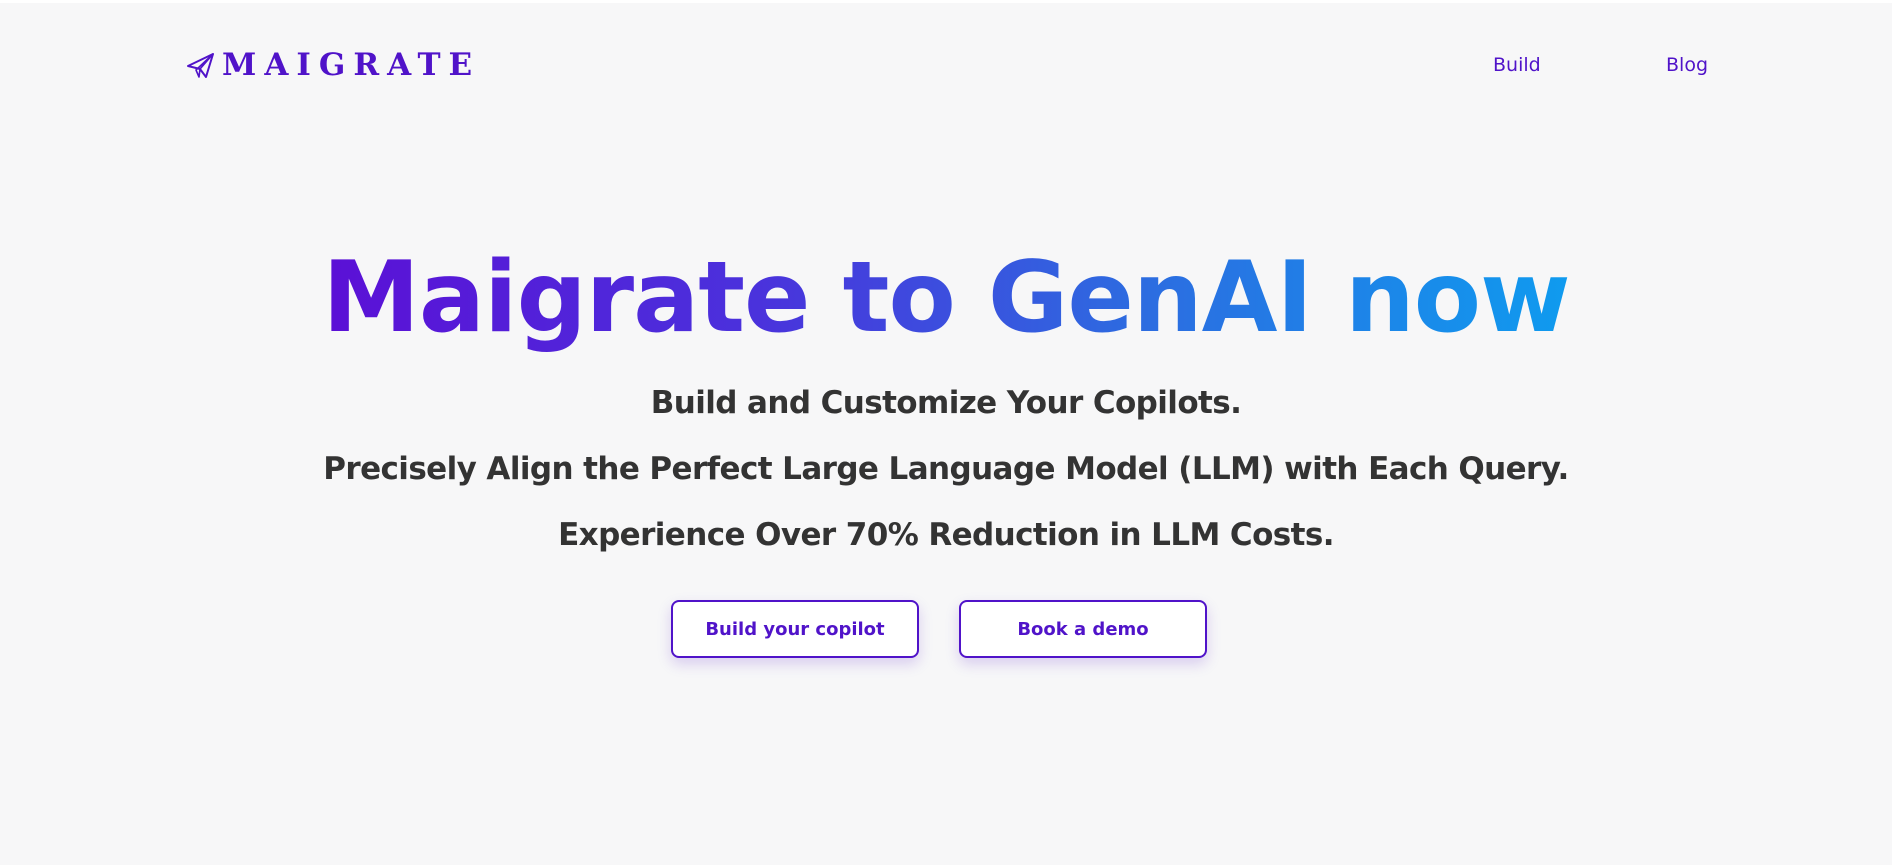 This screenshot has height=865, width=1892. Describe the element at coordinates (1083, 629) in the screenshot. I see `book-demo-button: Book a demo` at that location.